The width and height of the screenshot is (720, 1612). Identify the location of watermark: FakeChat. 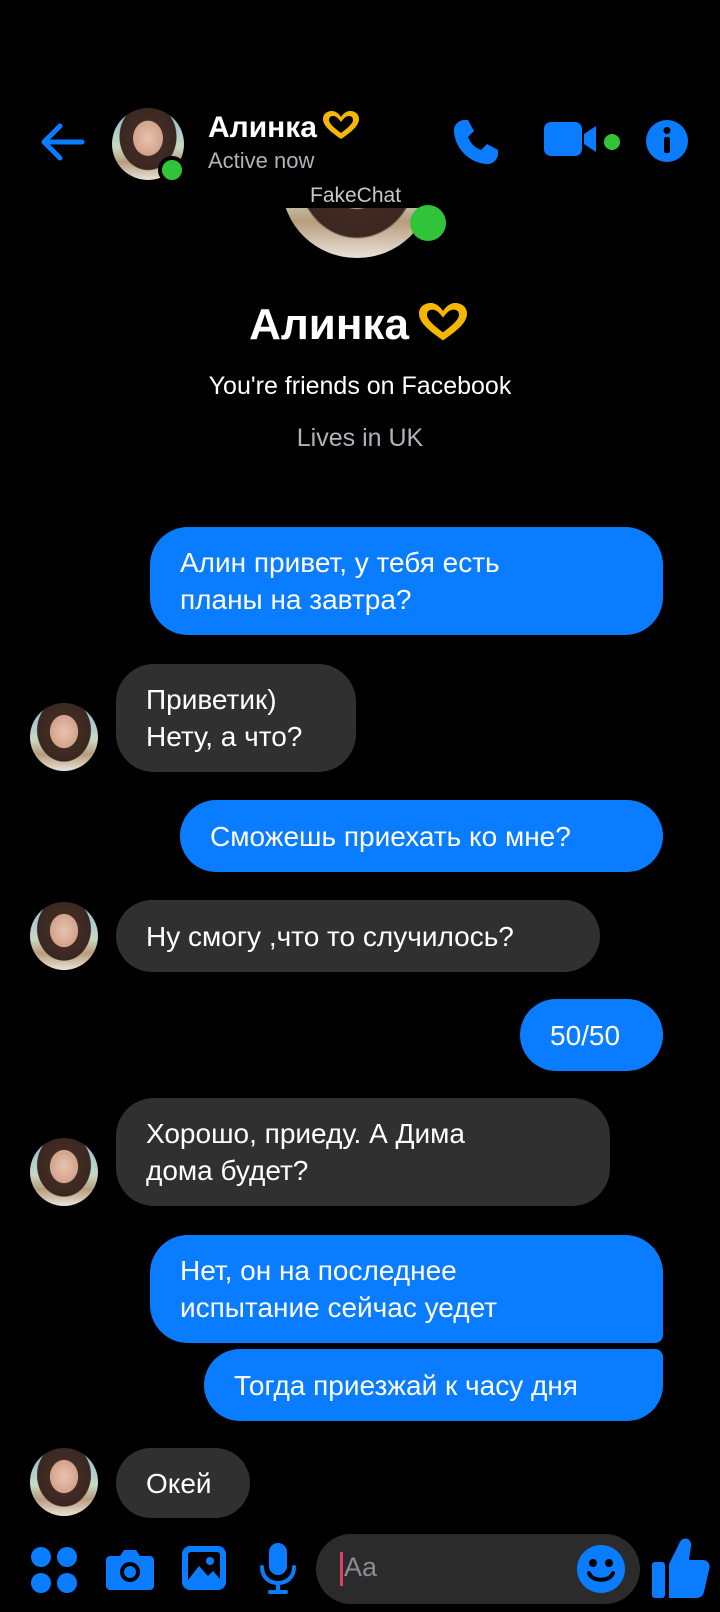
(356, 195).